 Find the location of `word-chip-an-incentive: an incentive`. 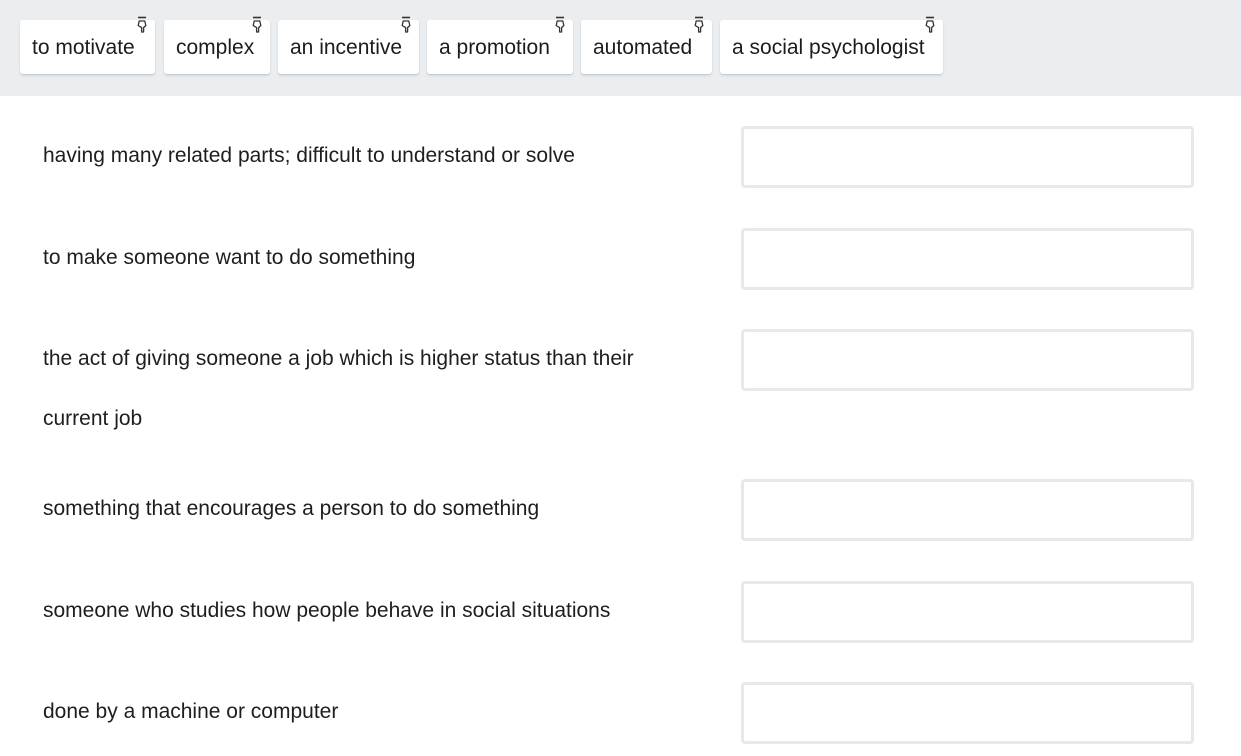

word-chip-an-incentive: an incentive is located at coordinates (348, 45).